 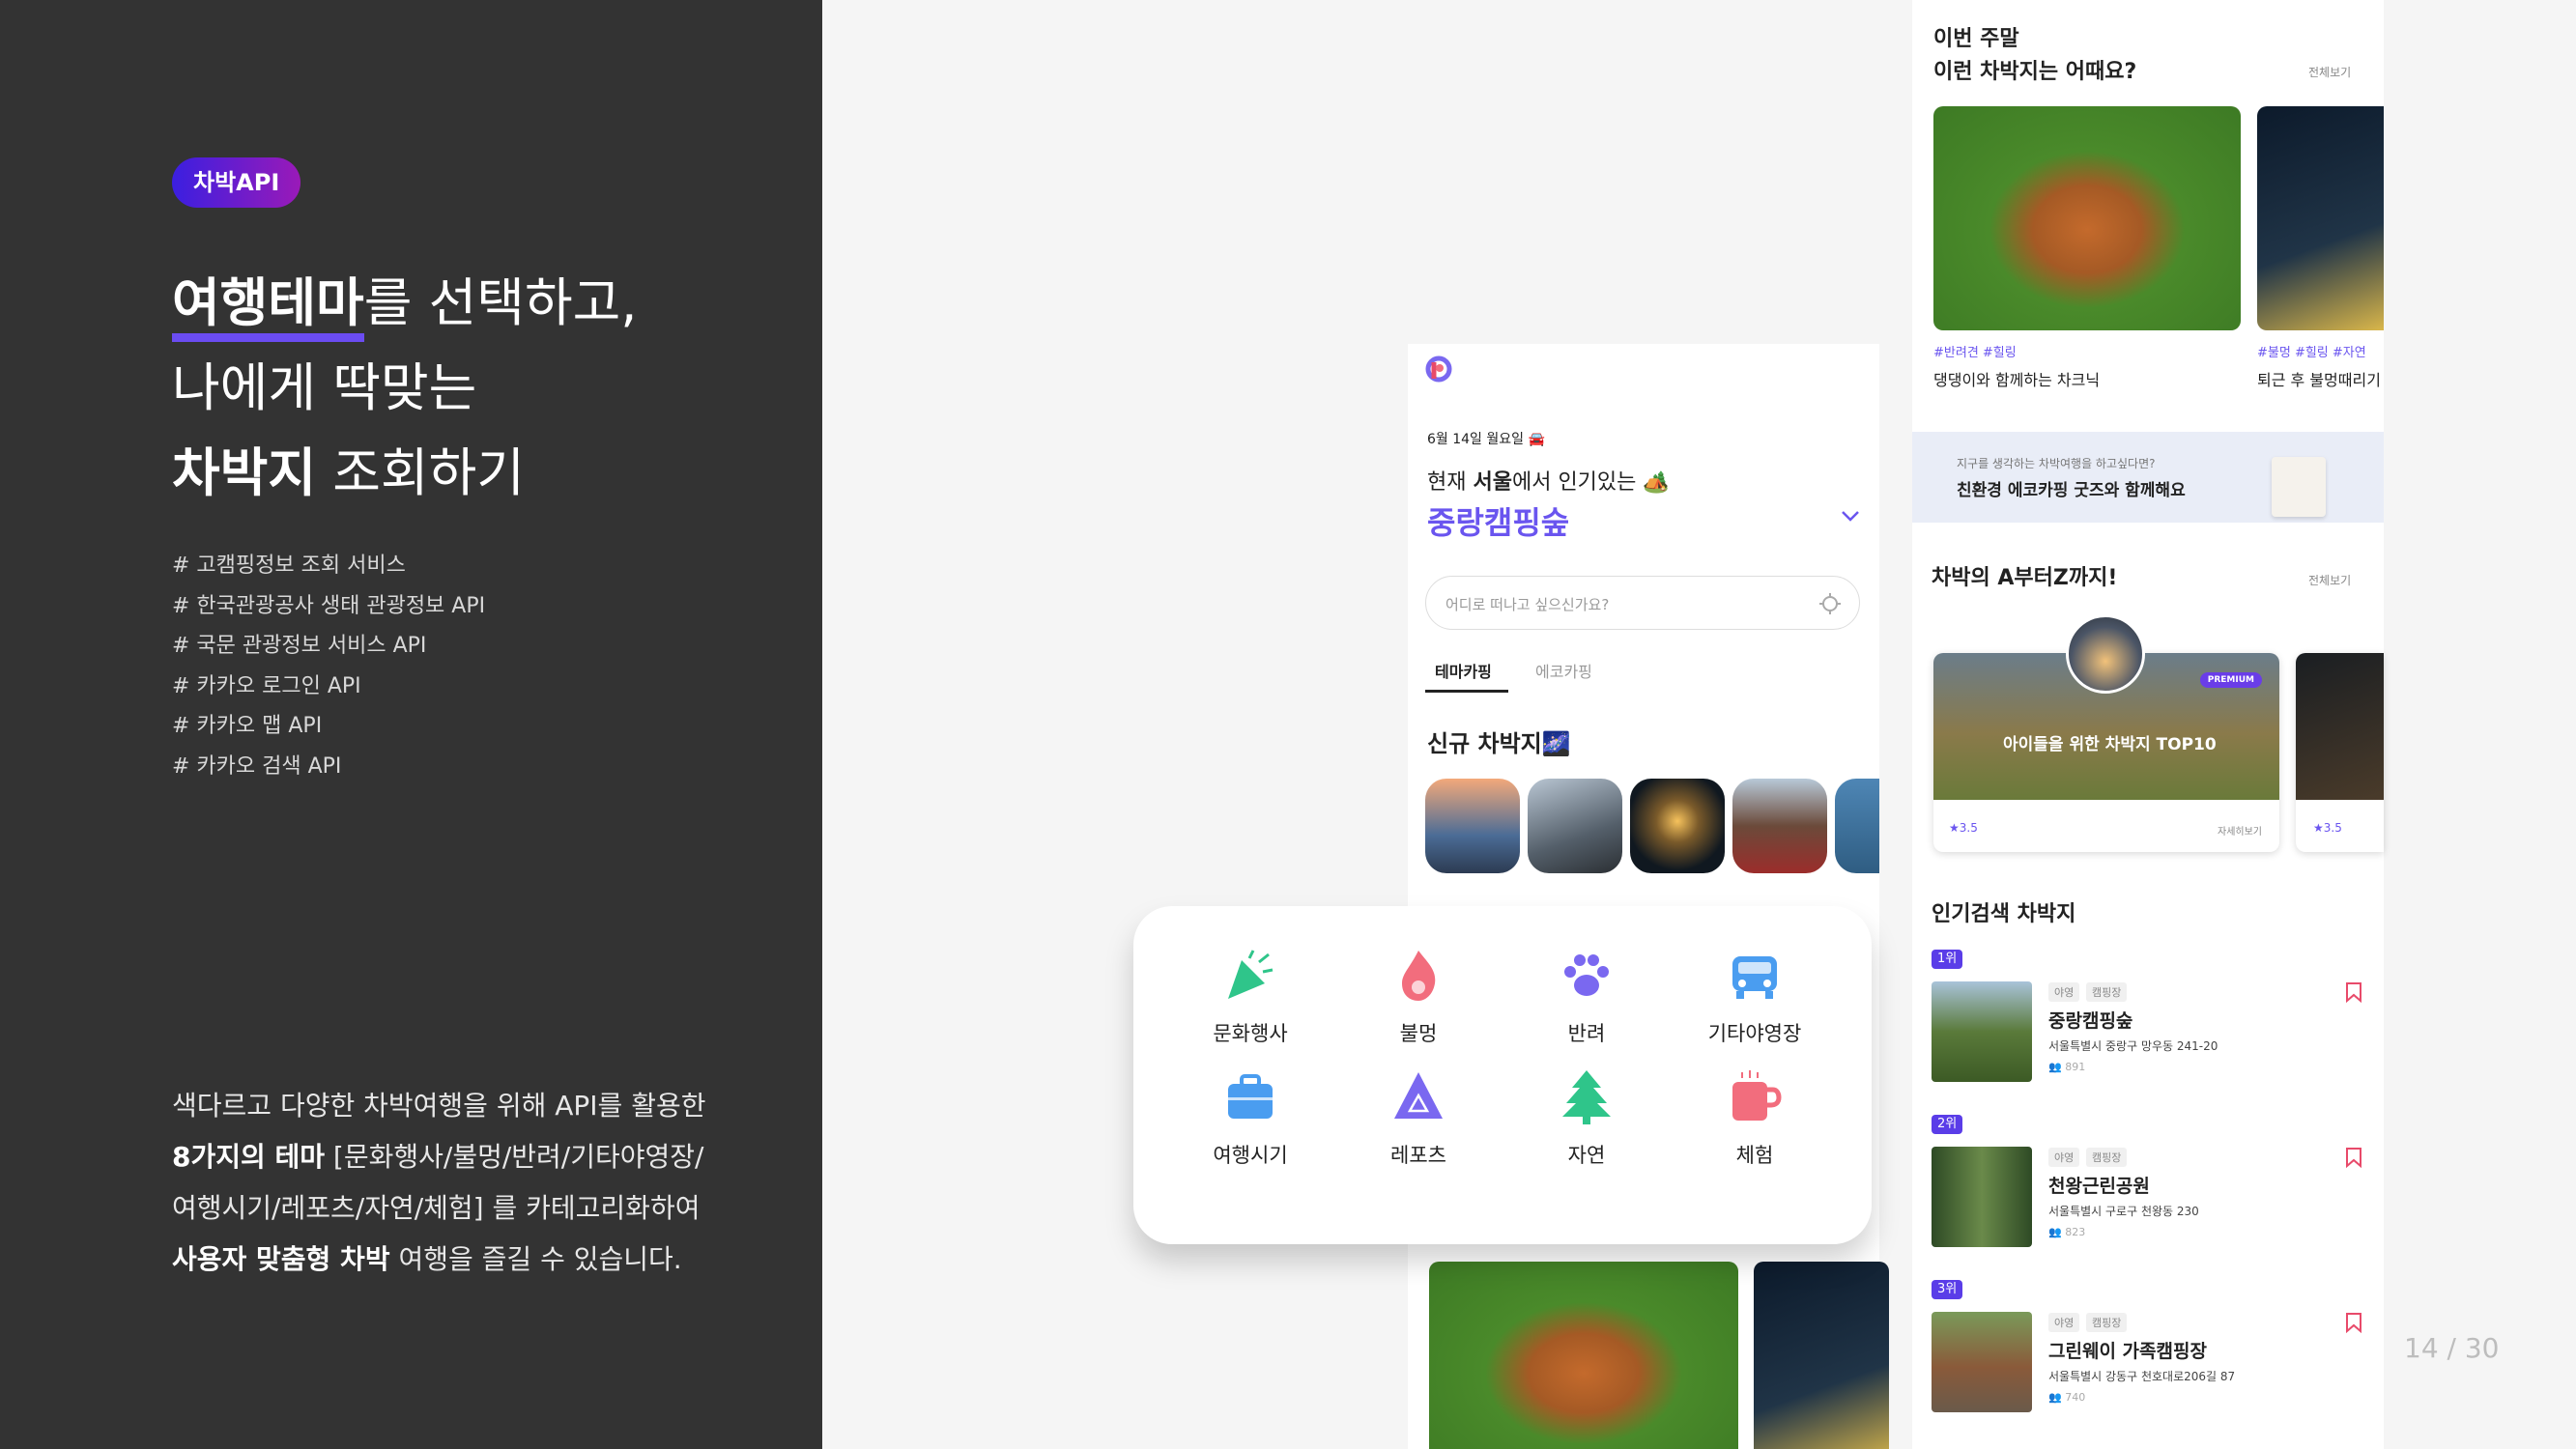 I want to click on category-pet: 반려, so click(x=1587, y=996).